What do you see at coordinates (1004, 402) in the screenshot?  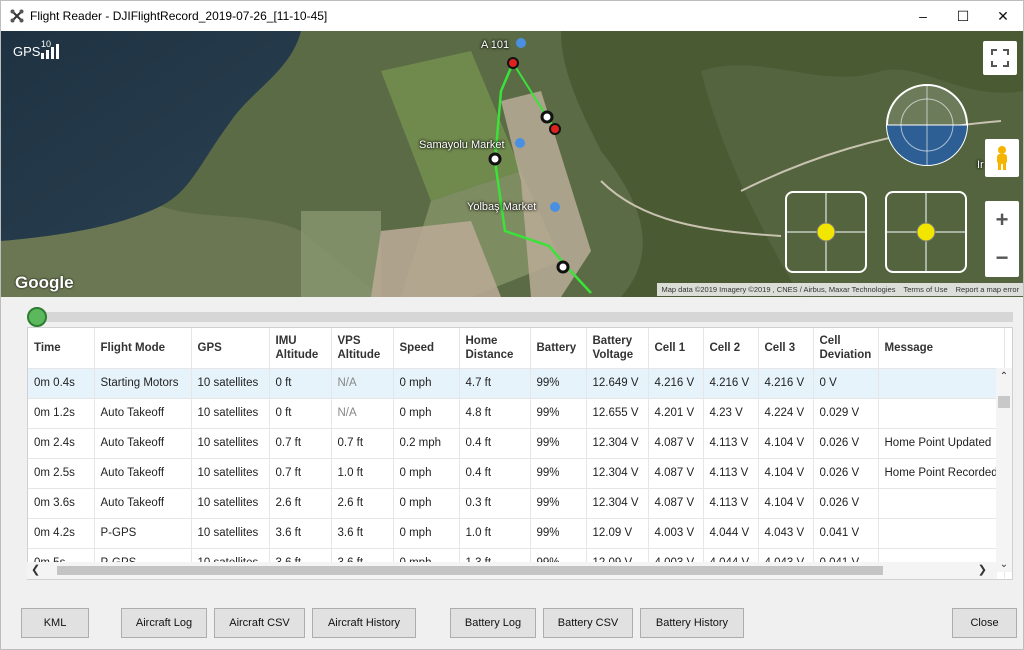 I see `vertical-scroll-thumb` at bounding box center [1004, 402].